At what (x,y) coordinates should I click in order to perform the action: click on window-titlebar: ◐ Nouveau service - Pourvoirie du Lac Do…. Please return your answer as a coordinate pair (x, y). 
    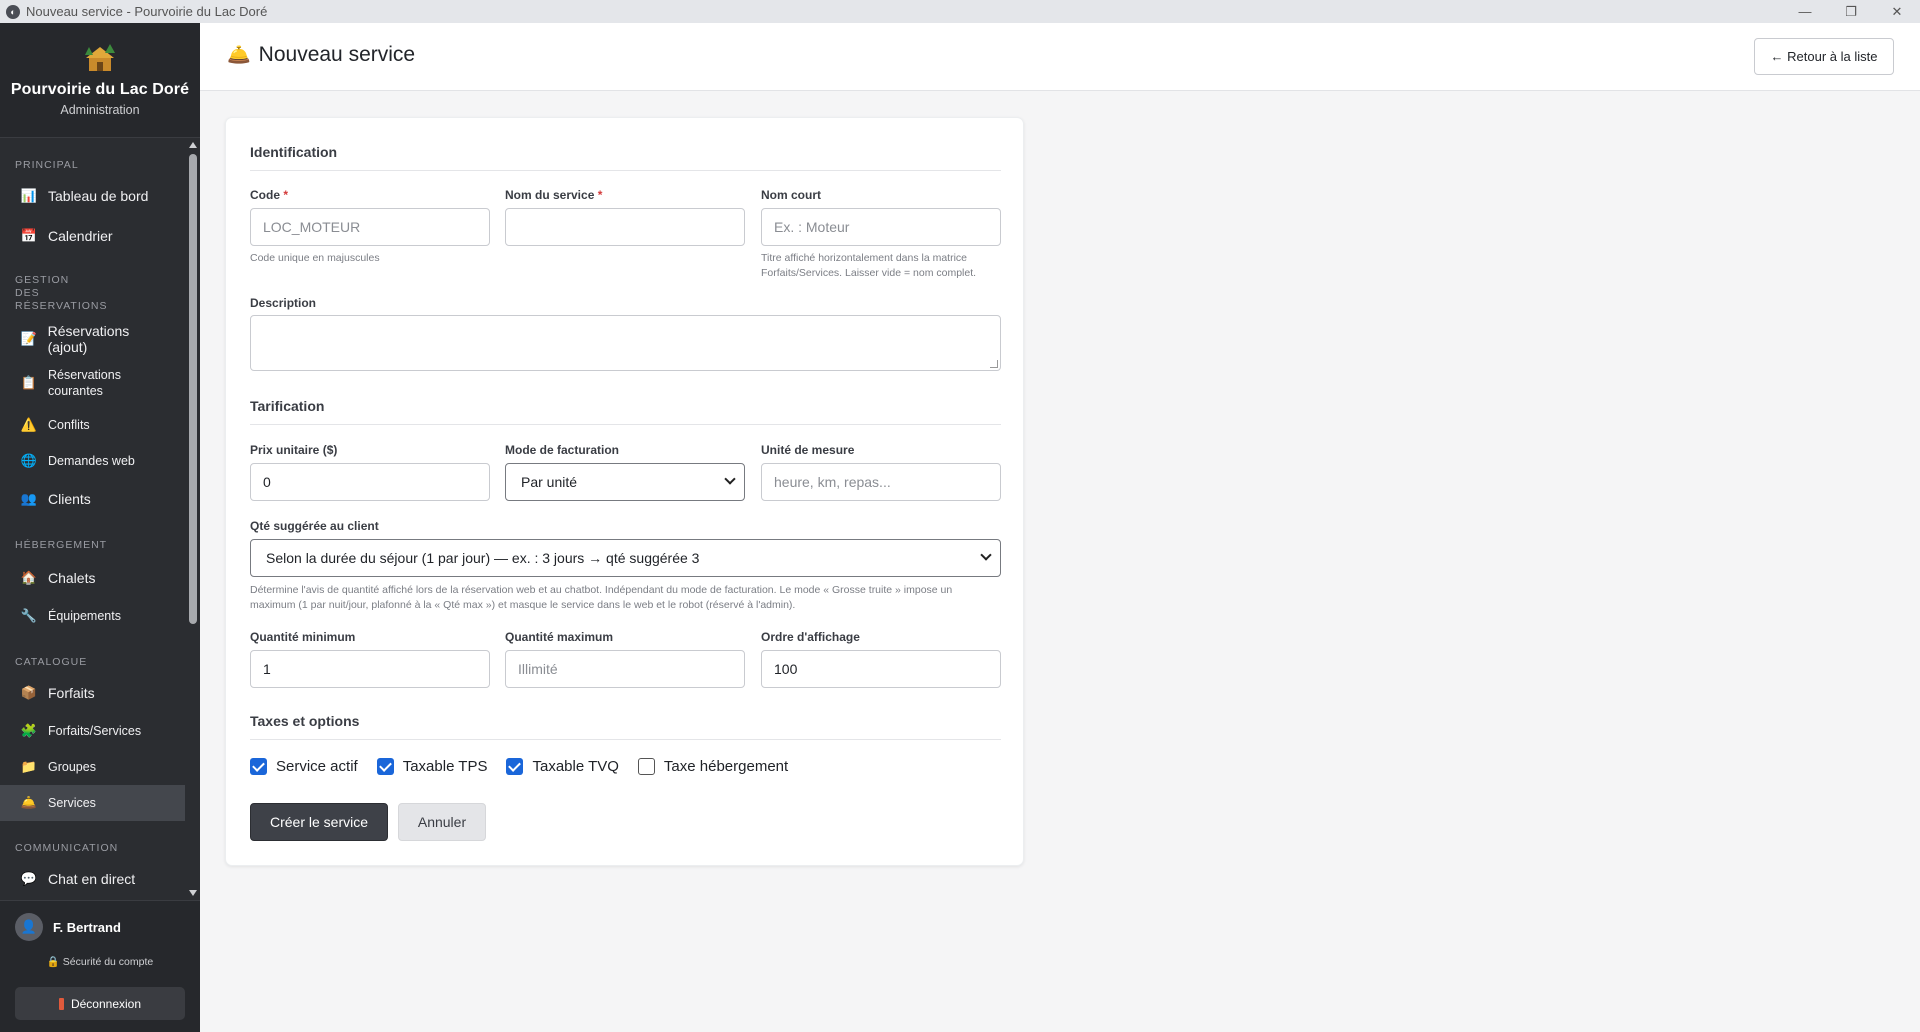
    Looking at the image, I should click on (960, 11).